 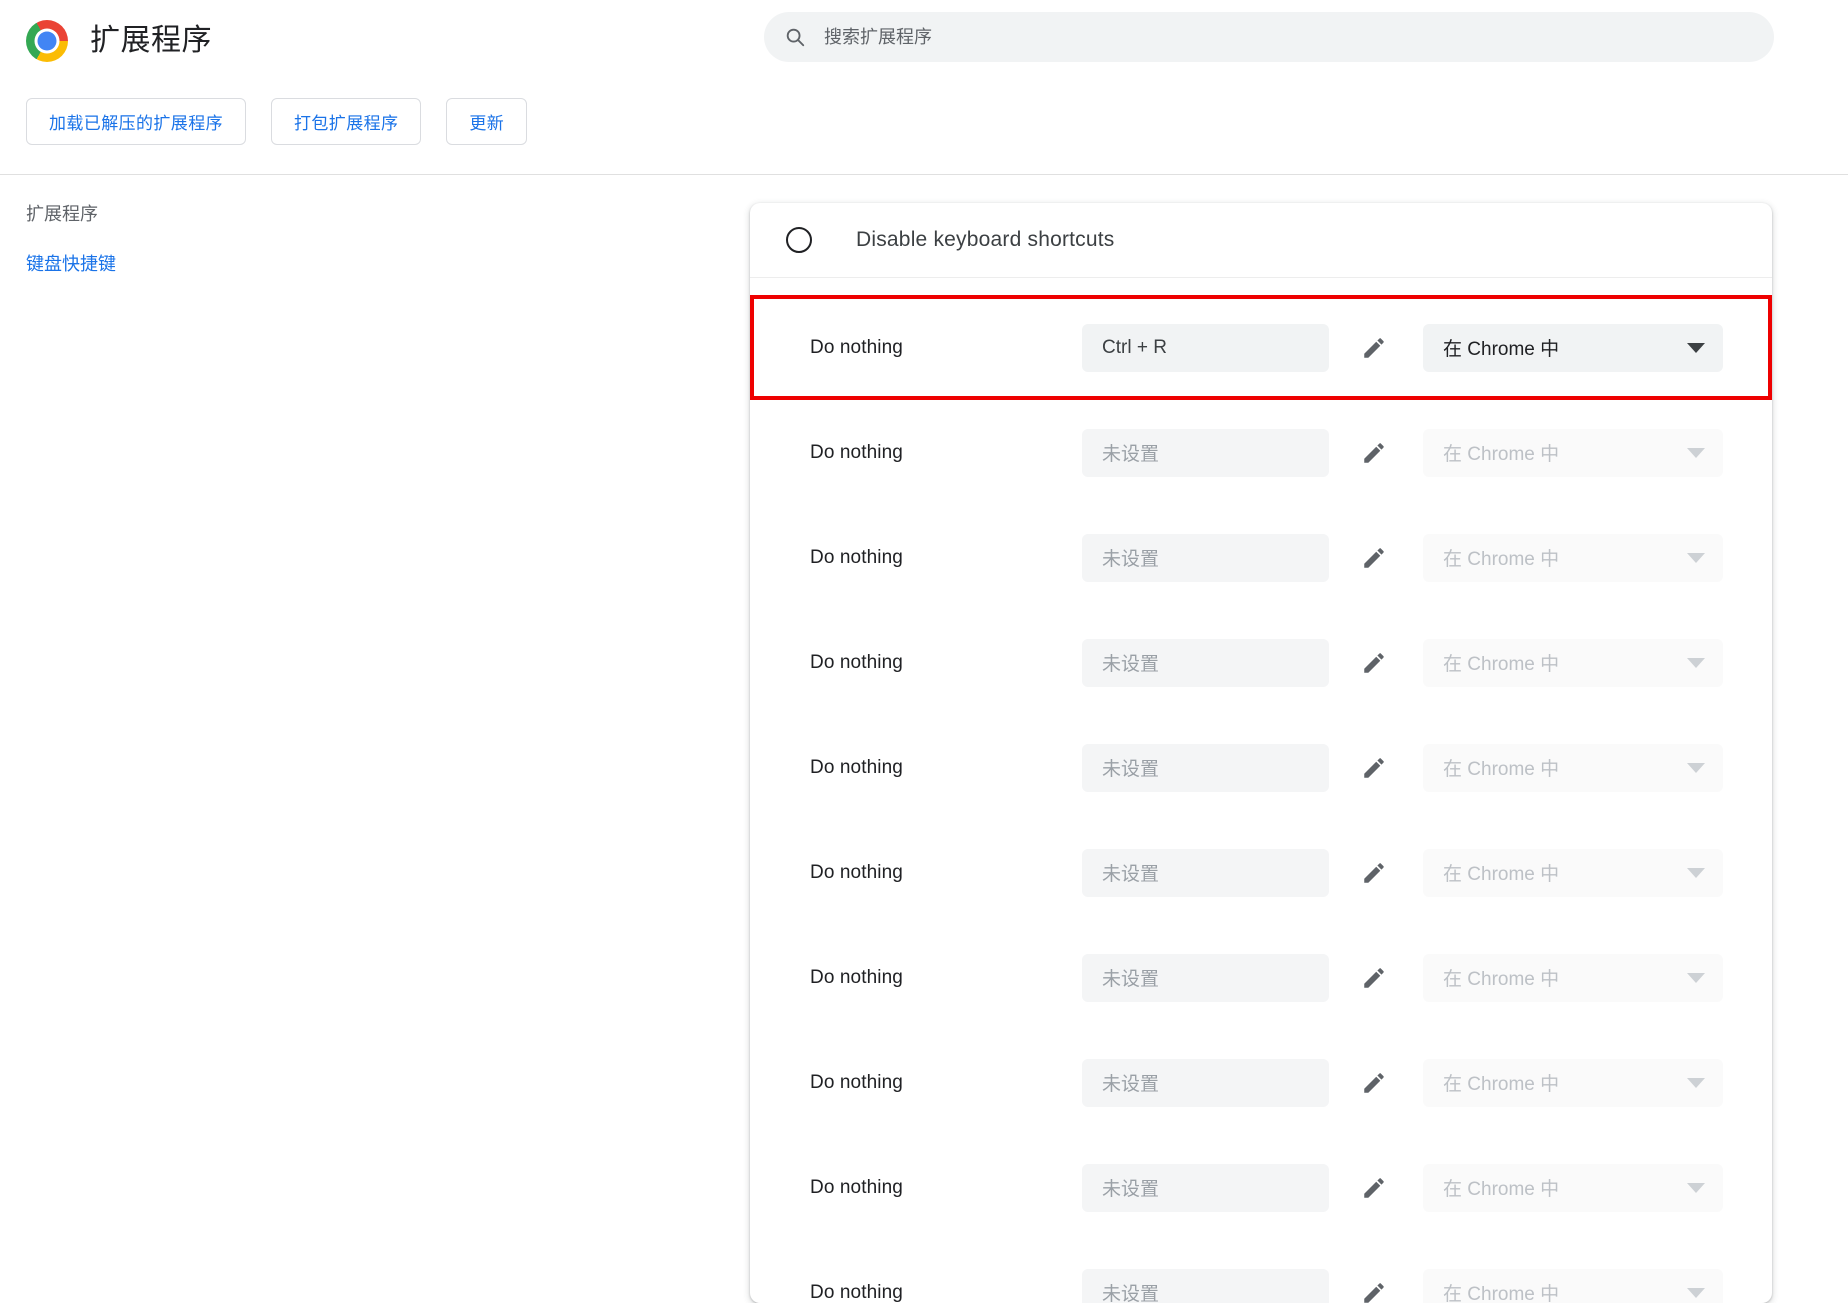 What do you see at coordinates (151, 41) in the screenshot?
I see `page-title: 扩展程序` at bounding box center [151, 41].